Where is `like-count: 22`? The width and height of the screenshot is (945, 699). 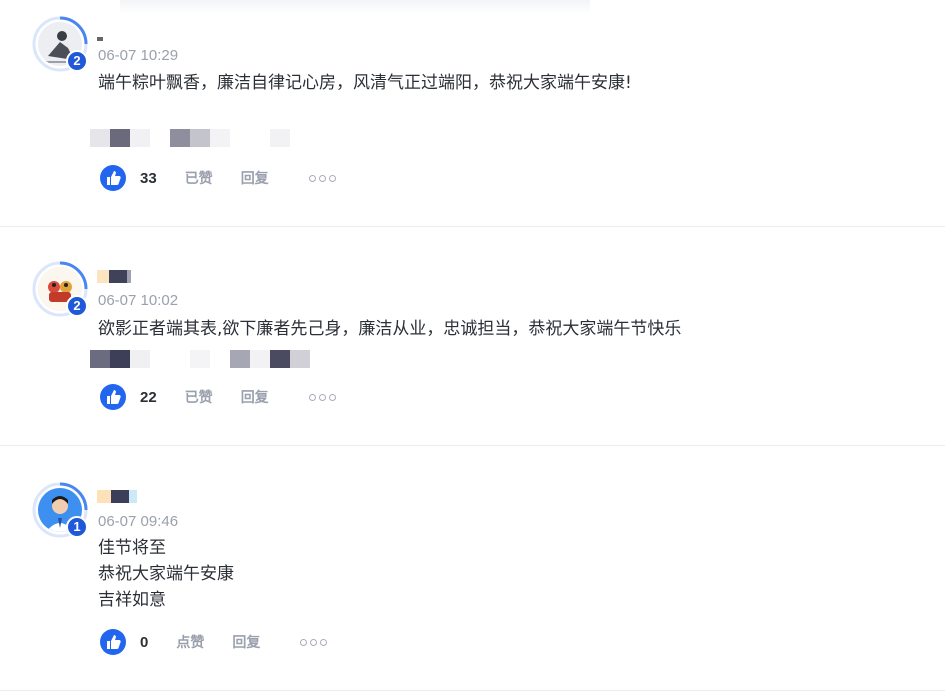
like-count: 22 is located at coordinates (148, 397).